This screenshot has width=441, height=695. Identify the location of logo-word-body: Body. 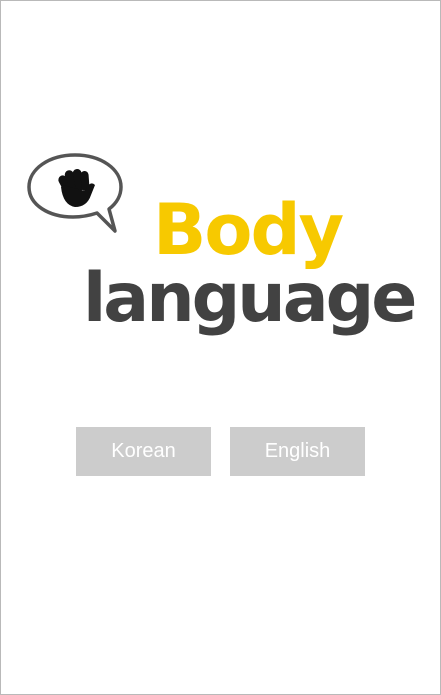
(248, 230).